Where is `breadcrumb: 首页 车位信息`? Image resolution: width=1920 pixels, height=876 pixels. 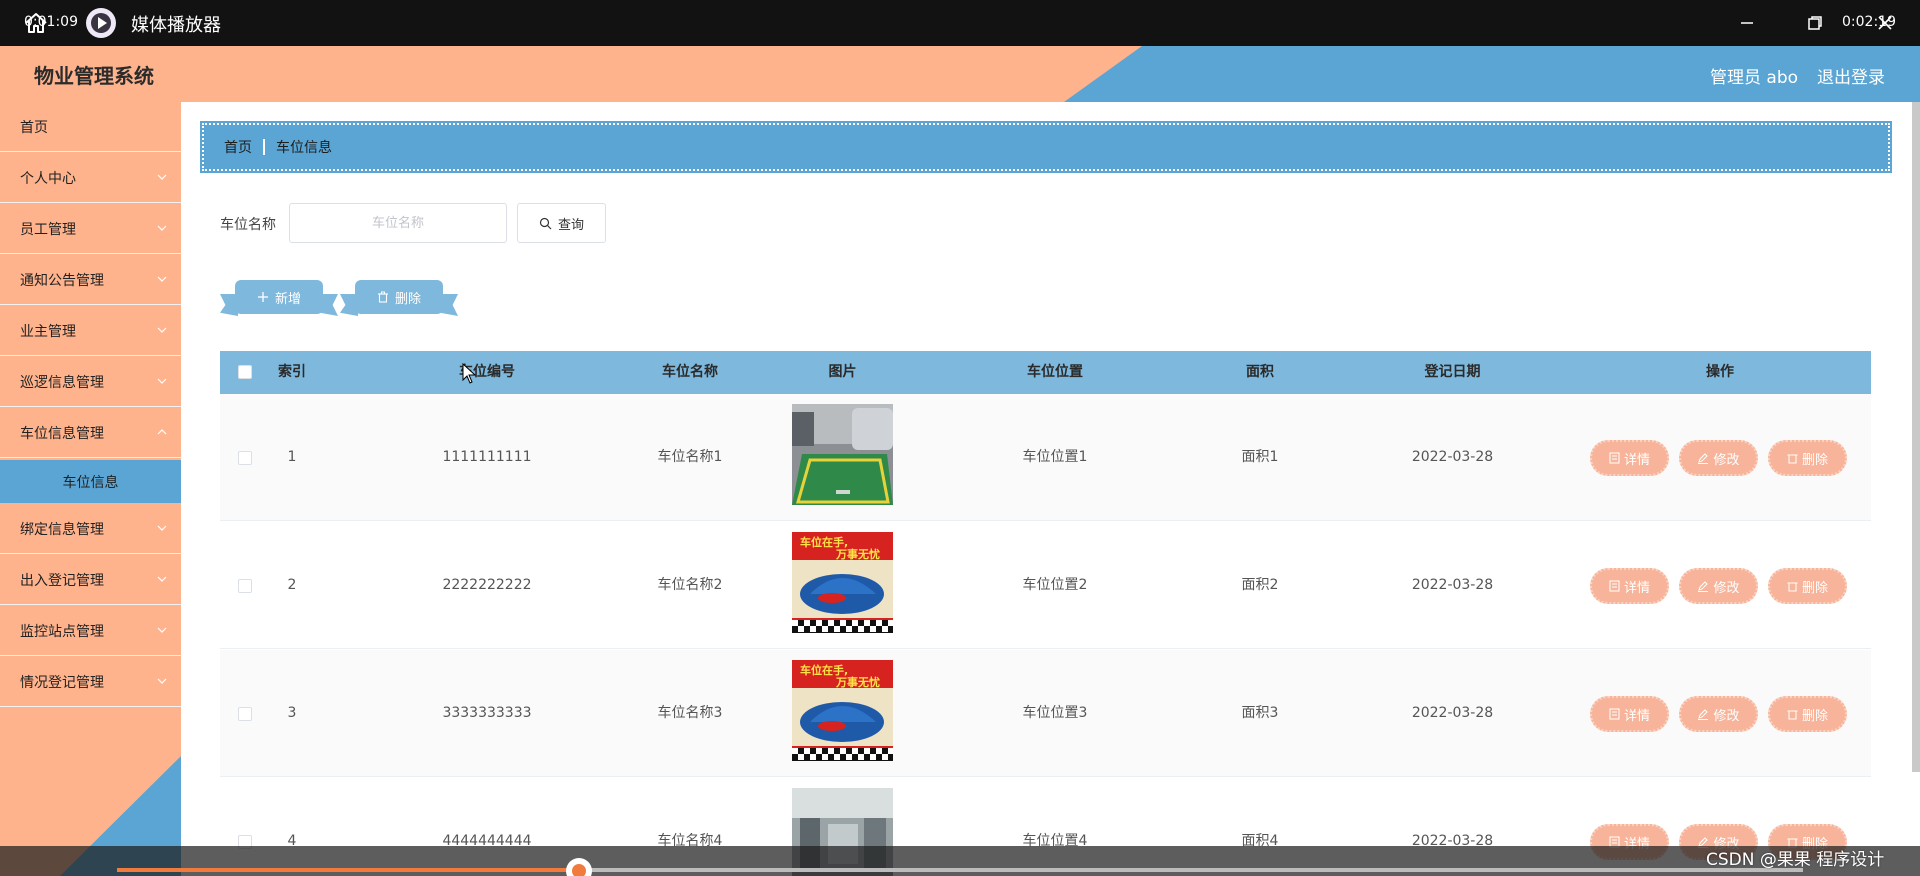
breadcrumb: 首页 车位信息 is located at coordinates (1046, 147).